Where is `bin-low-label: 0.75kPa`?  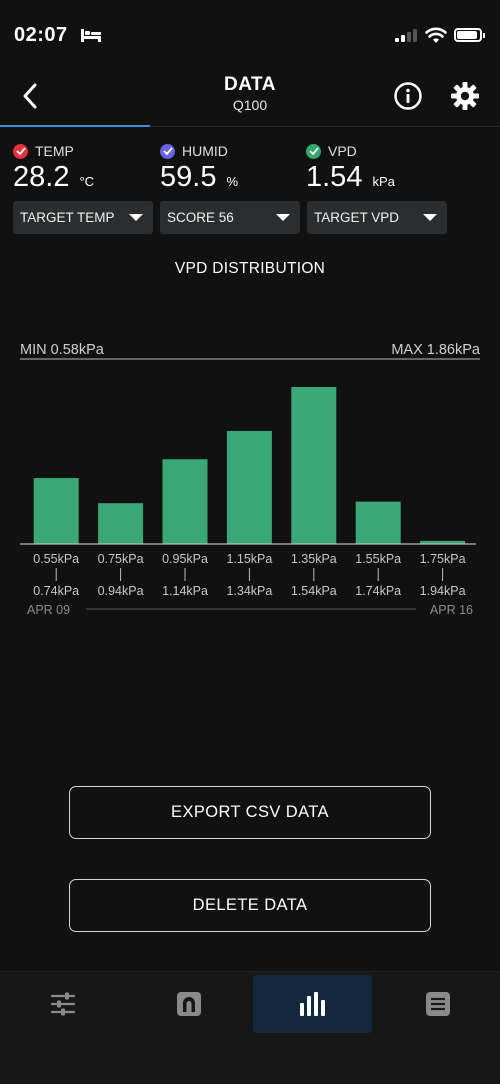 bin-low-label: 0.75kPa is located at coordinates (121, 559).